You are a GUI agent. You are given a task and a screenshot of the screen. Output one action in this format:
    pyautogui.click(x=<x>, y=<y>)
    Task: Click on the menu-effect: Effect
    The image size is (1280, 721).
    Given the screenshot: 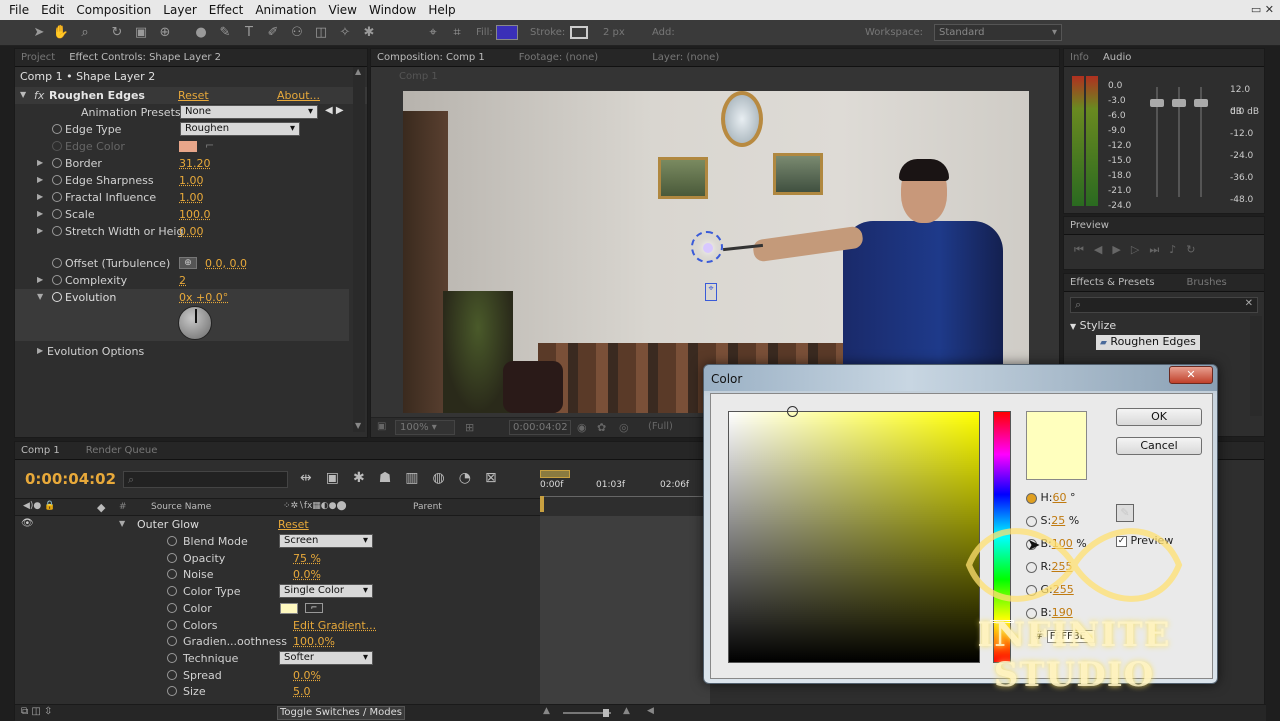 What is the action you would take?
    pyautogui.click(x=226, y=10)
    